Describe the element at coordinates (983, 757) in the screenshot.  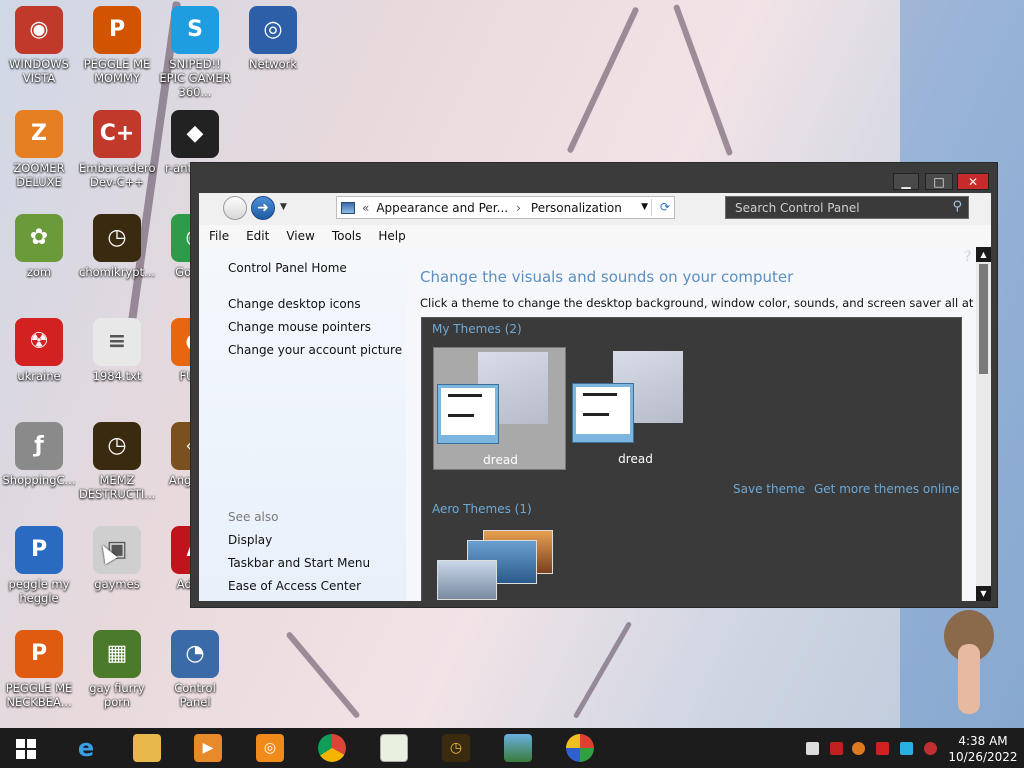
I see `clock-date: 10/26/2022` at that location.